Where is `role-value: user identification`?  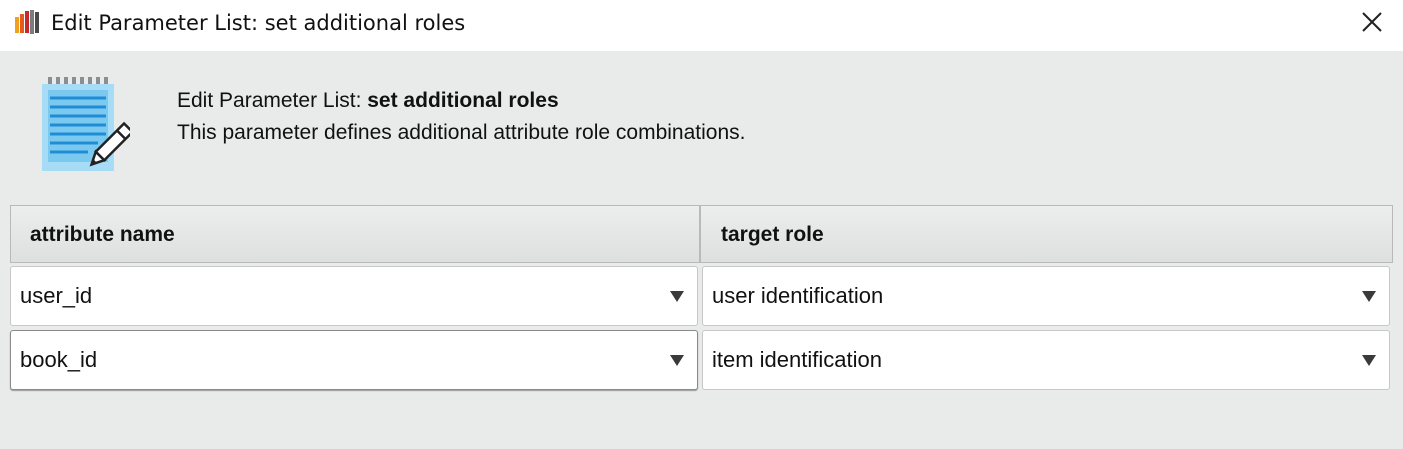 role-value: user identification is located at coordinates (798, 295).